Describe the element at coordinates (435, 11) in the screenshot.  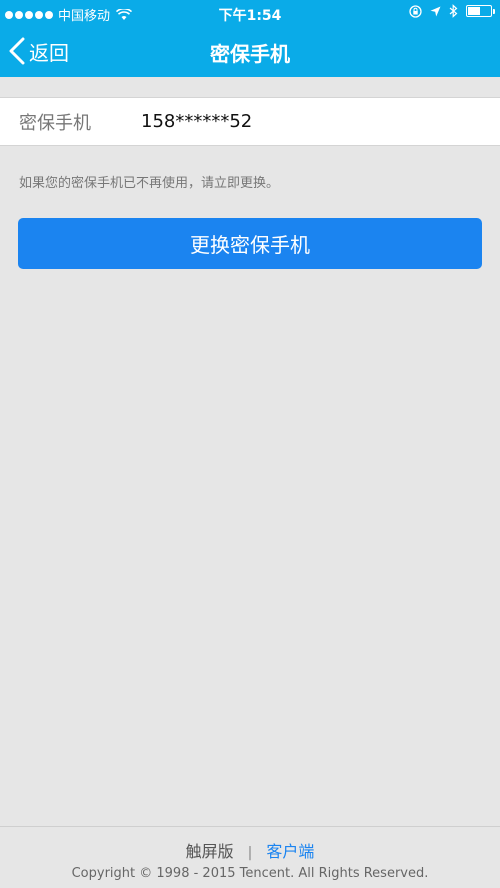
I see `location-icon` at that location.